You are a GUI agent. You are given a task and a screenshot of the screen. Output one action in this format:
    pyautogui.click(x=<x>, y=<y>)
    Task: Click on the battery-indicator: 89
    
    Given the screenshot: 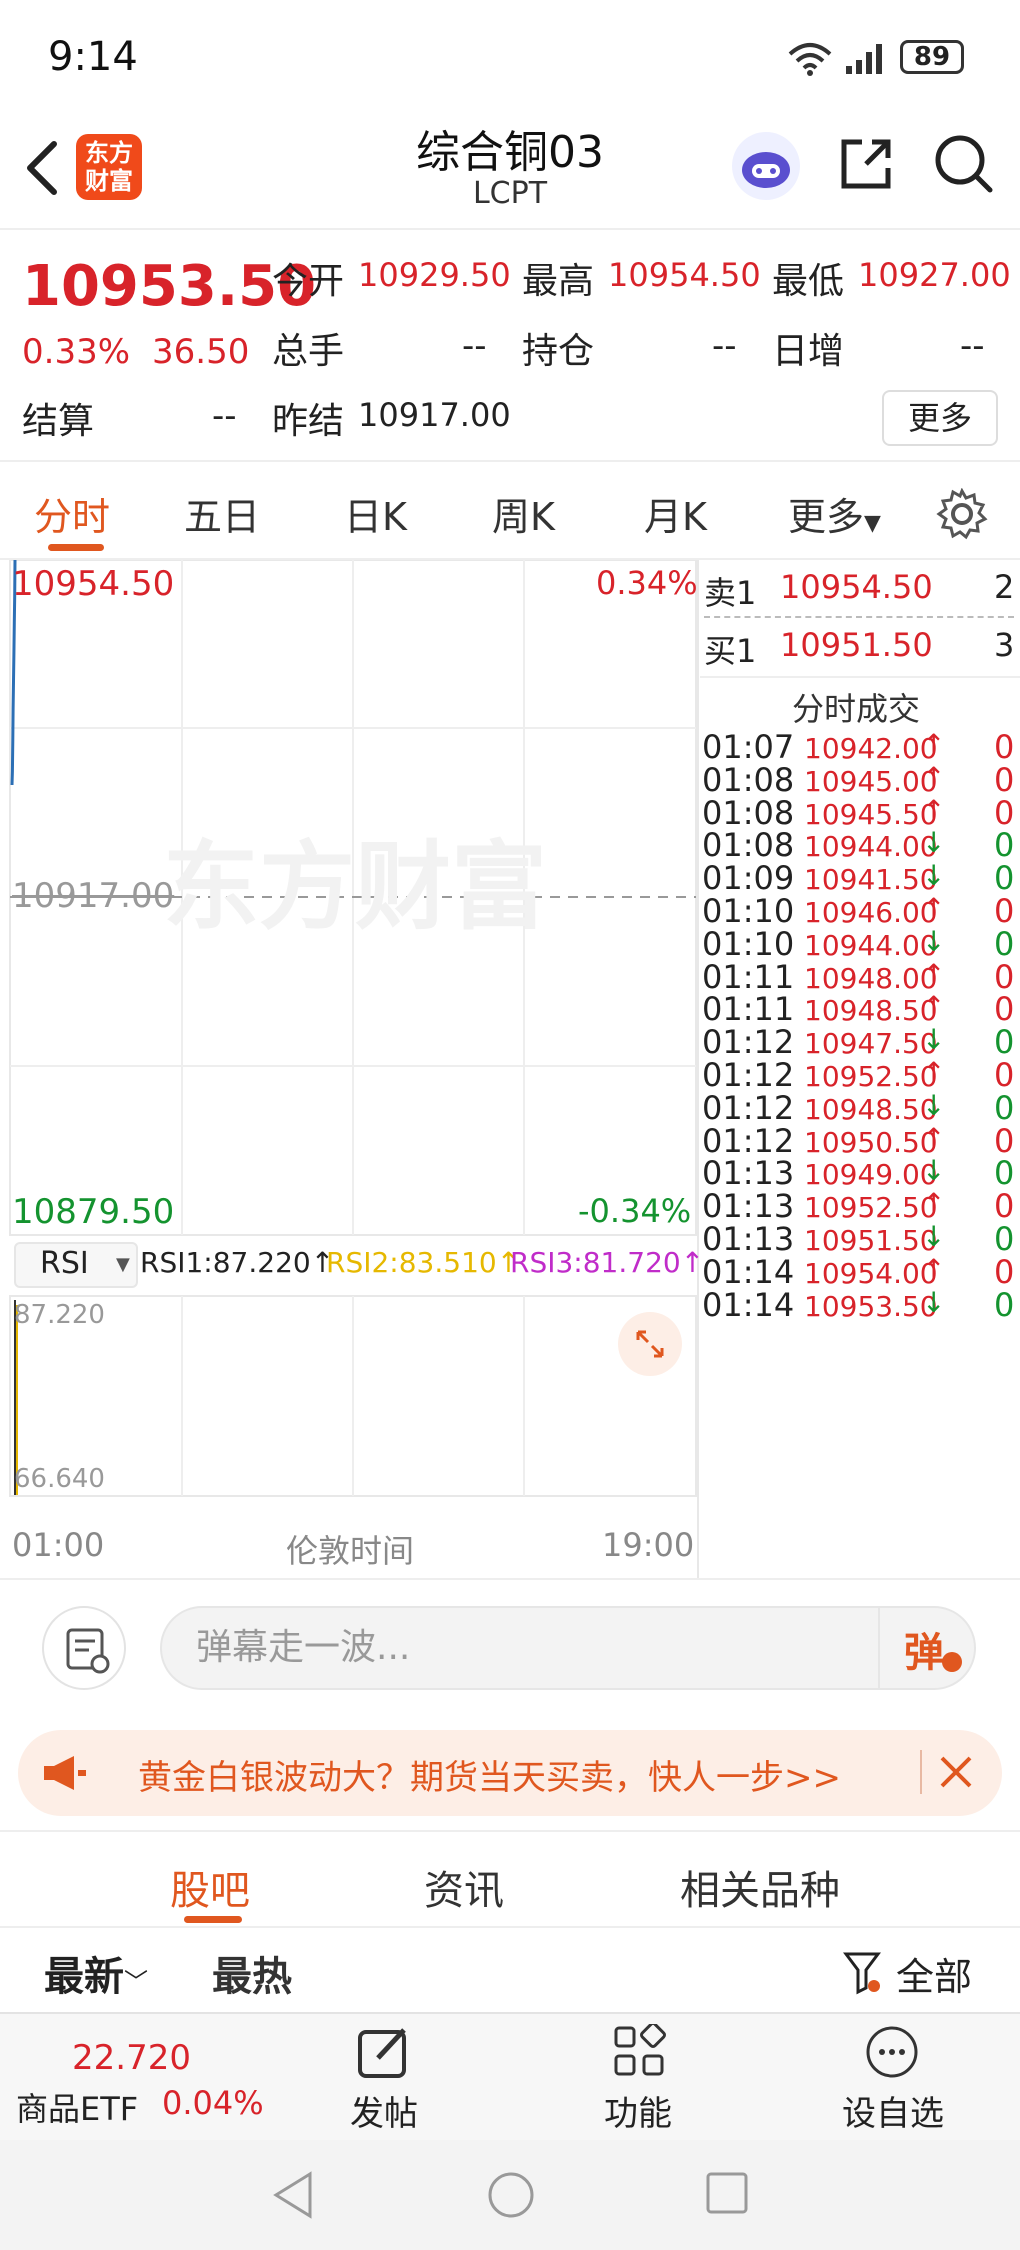 What is the action you would take?
    pyautogui.click(x=932, y=57)
    